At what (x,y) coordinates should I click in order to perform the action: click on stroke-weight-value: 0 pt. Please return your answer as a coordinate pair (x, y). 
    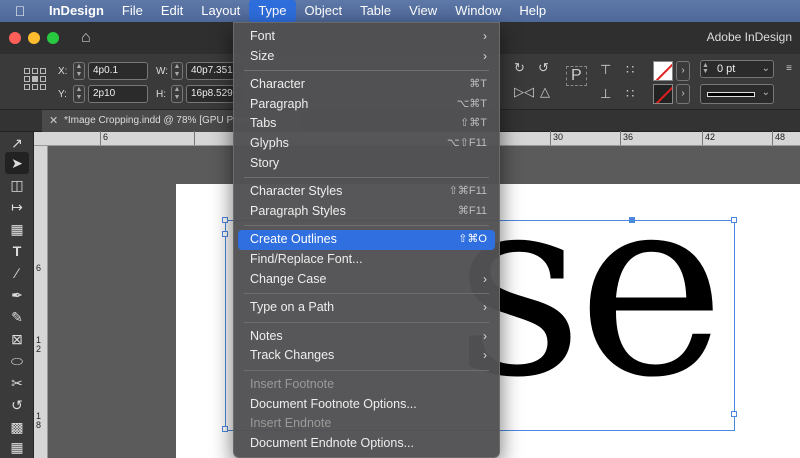
    Looking at the image, I should click on (726, 69).